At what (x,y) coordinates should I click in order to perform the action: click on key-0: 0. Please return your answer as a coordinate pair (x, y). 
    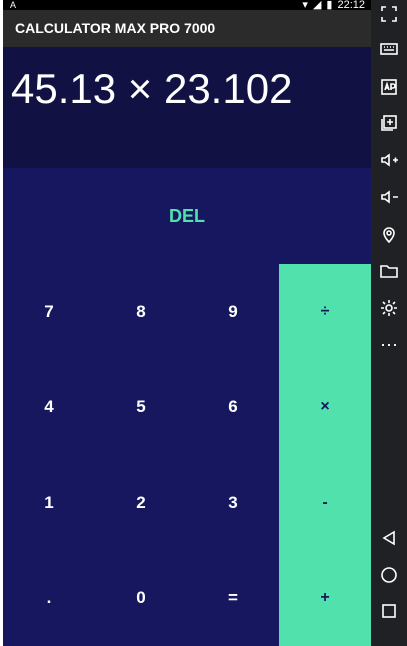
    Looking at the image, I should click on (141, 598).